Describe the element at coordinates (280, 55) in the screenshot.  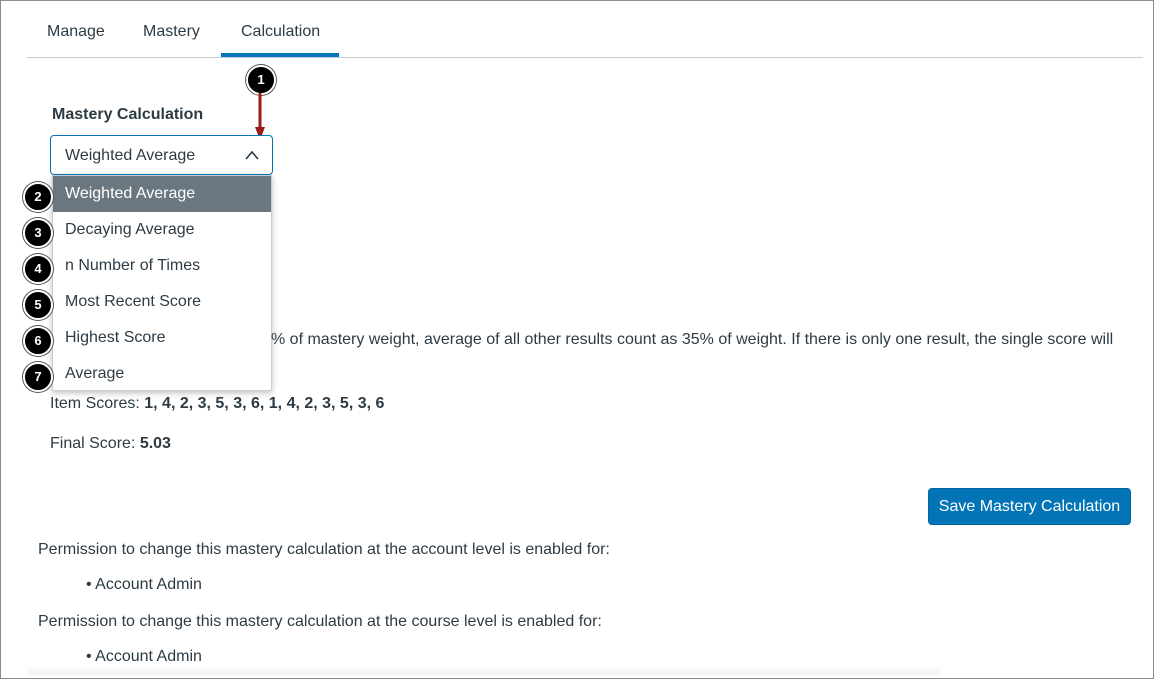
I see `active-tab-indicator` at that location.